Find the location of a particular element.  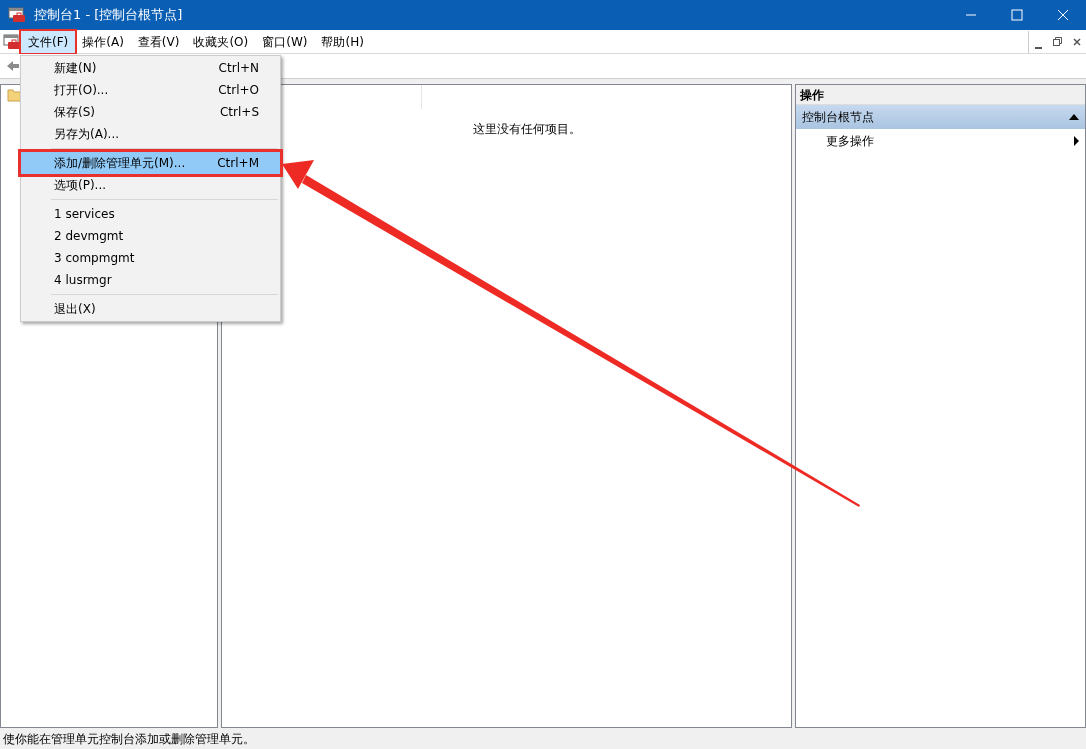

menu-item: 2 devmgmt is located at coordinates (150, 236).